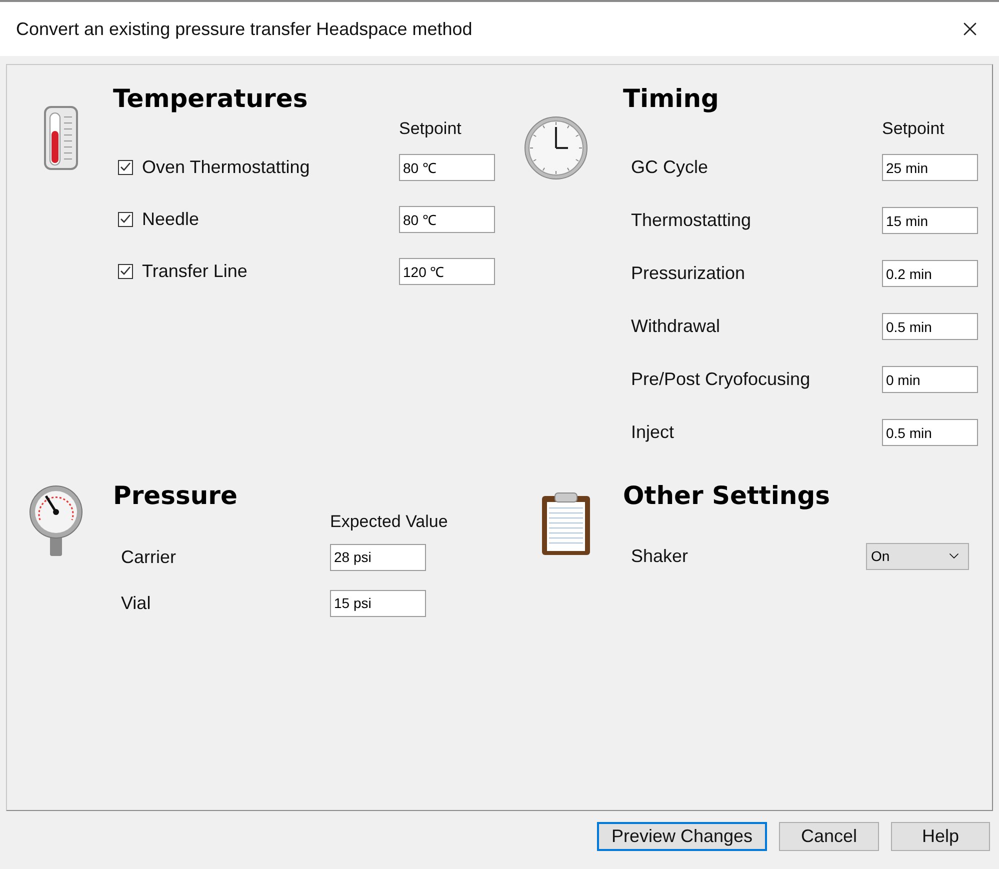 The height and width of the screenshot is (869, 999). Describe the element at coordinates (195, 271) in the screenshot. I see `checkbox-label: Transfer Line` at that location.